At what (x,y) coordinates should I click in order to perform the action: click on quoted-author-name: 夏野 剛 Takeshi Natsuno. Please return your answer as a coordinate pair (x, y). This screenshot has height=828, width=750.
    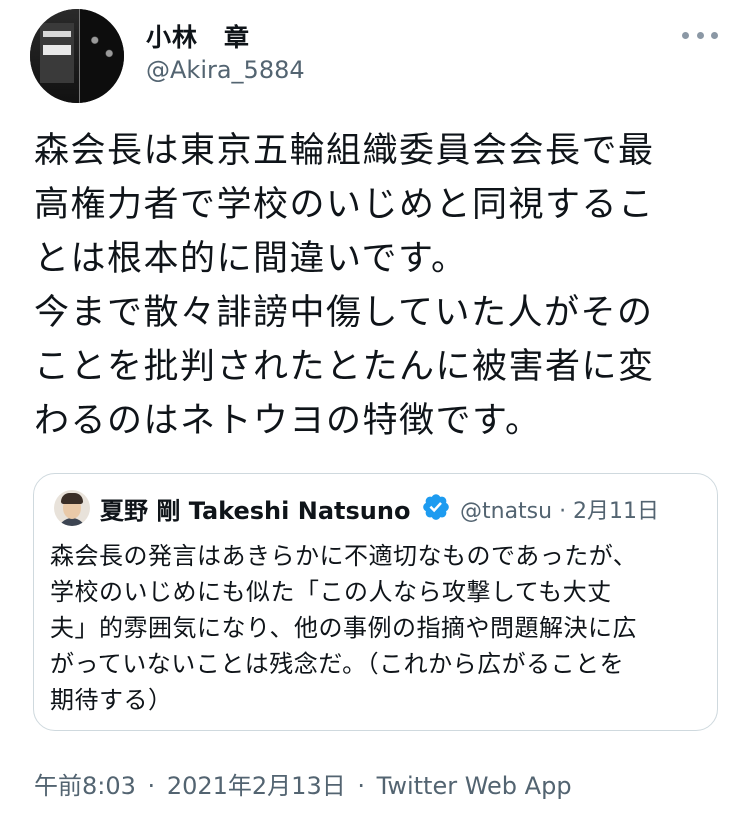
    Looking at the image, I should click on (255, 511).